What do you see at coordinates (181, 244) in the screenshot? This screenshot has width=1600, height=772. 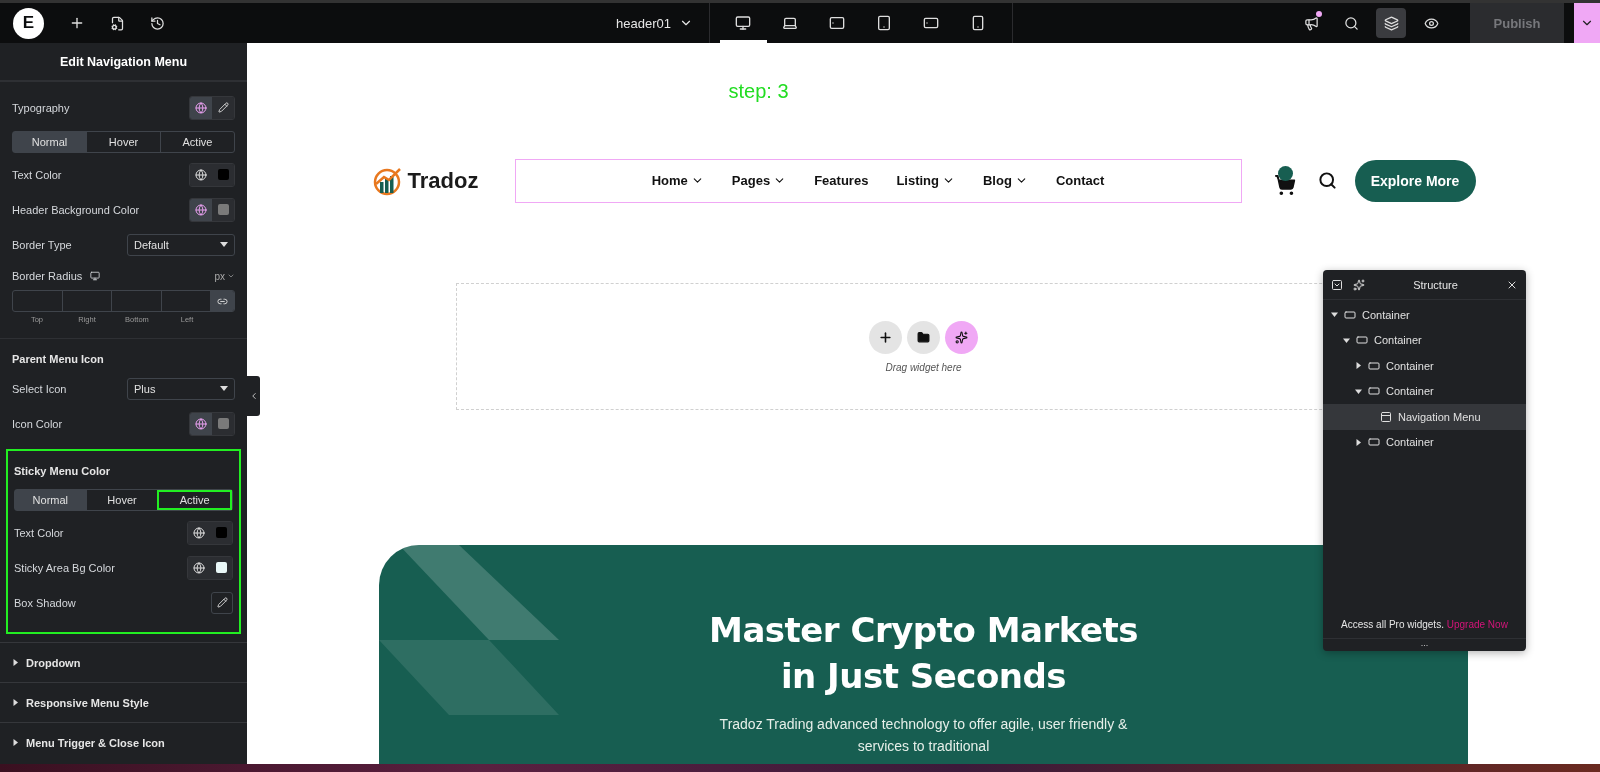 I see `select-field: Default` at bounding box center [181, 244].